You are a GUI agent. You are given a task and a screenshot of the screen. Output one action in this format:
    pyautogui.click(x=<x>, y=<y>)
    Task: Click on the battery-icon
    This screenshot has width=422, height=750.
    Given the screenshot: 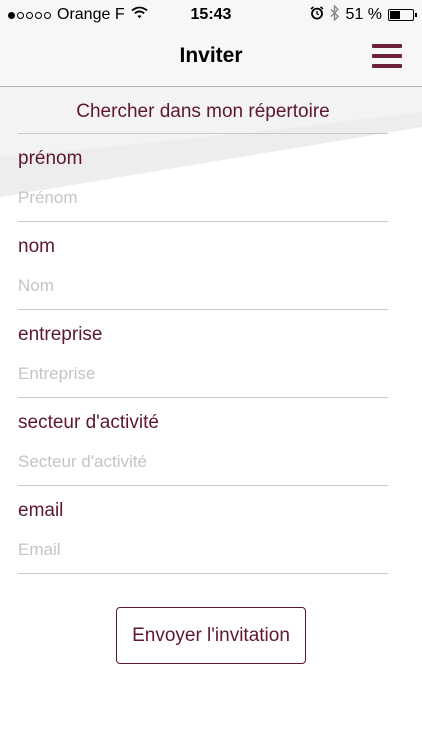 What is the action you would take?
    pyautogui.click(x=402, y=15)
    